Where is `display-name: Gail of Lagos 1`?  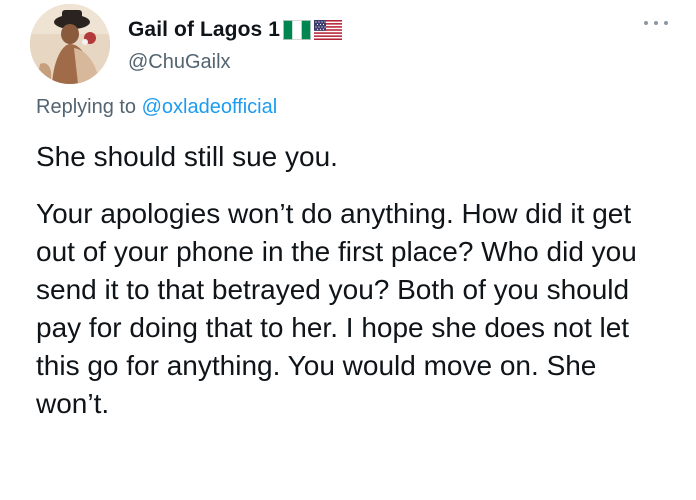 display-name: Gail of Lagos 1 is located at coordinates (204, 30).